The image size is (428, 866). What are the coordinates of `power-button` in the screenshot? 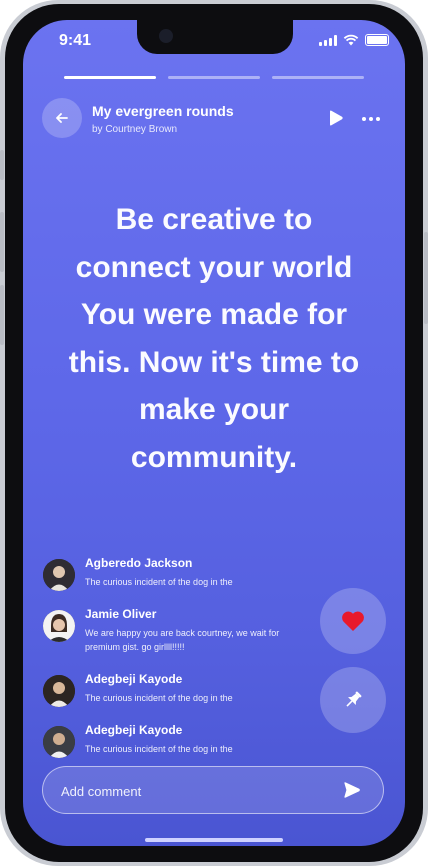 It's located at (426, 278).